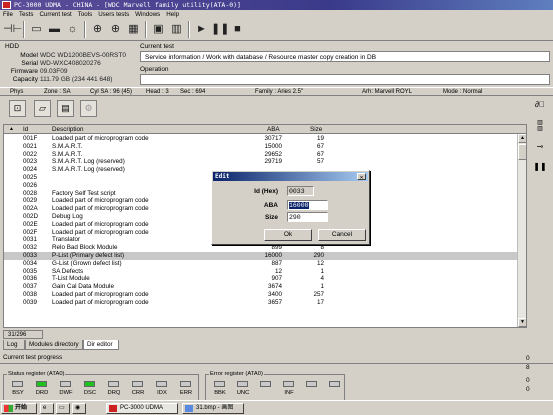 Image resolution: width=553 pixels, height=415 pixels. I want to click on terminal-icon: ▣, so click(158, 29).